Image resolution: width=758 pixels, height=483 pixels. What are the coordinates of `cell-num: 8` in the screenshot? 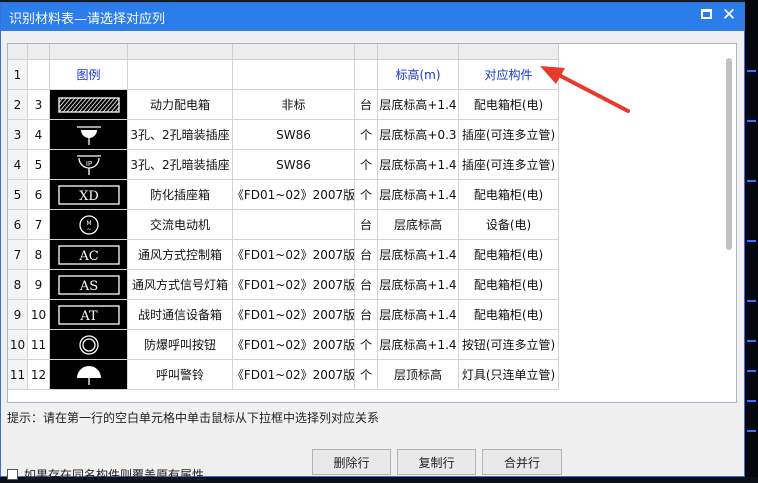 It's located at (18, 285).